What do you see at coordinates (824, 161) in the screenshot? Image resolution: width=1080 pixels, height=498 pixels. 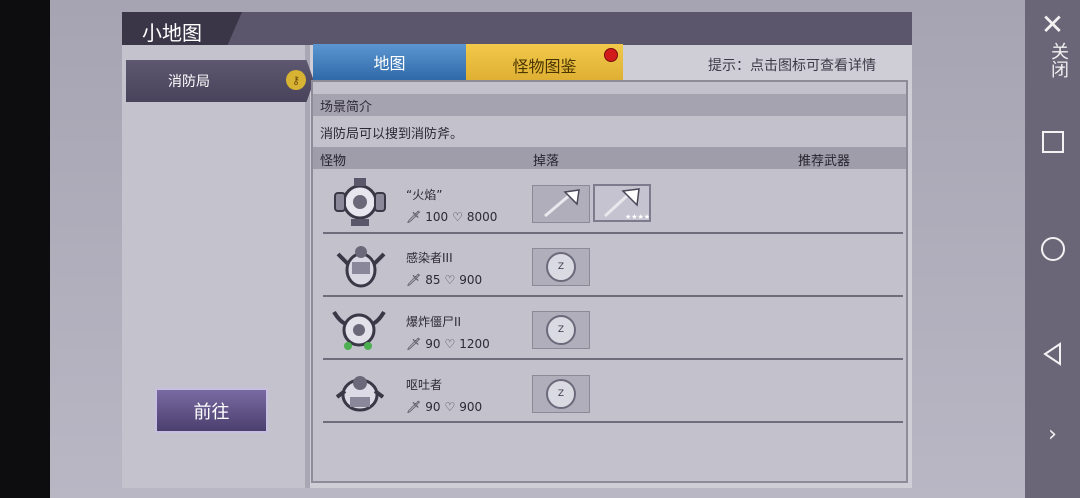 I see `column-weapon: 推荐武器` at bounding box center [824, 161].